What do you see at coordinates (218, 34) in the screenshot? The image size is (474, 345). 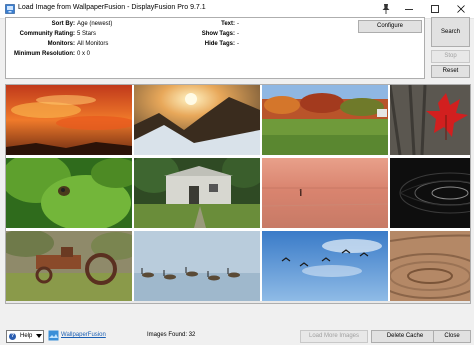 I see `show-tags-label: Show Tags:` at bounding box center [218, 34].